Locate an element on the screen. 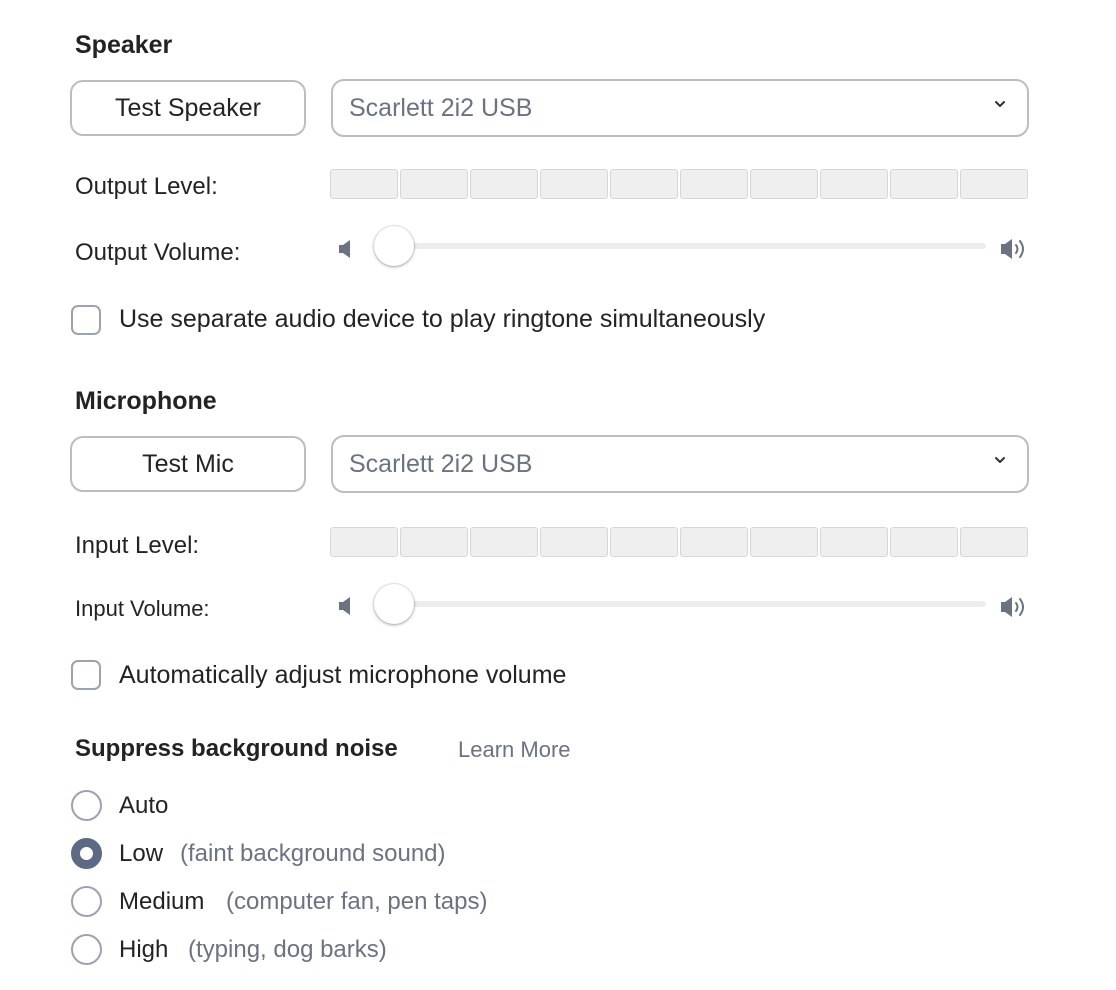  speaker-device-select: Scarlett 2i2 USB is located at coordinates (680, 108).